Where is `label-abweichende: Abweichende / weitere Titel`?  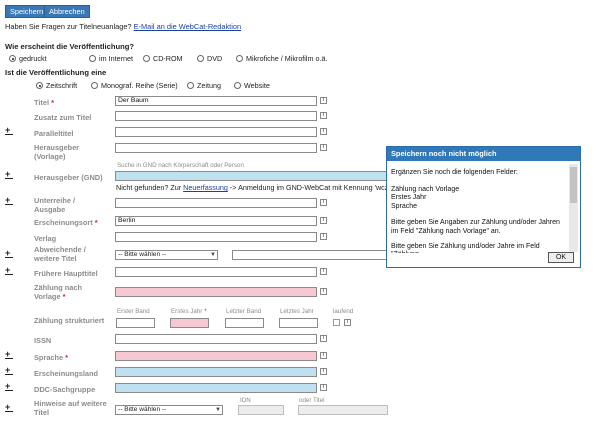 label-abweichende: Abweichende / weitere Titel is located at coordinates (60, 254).